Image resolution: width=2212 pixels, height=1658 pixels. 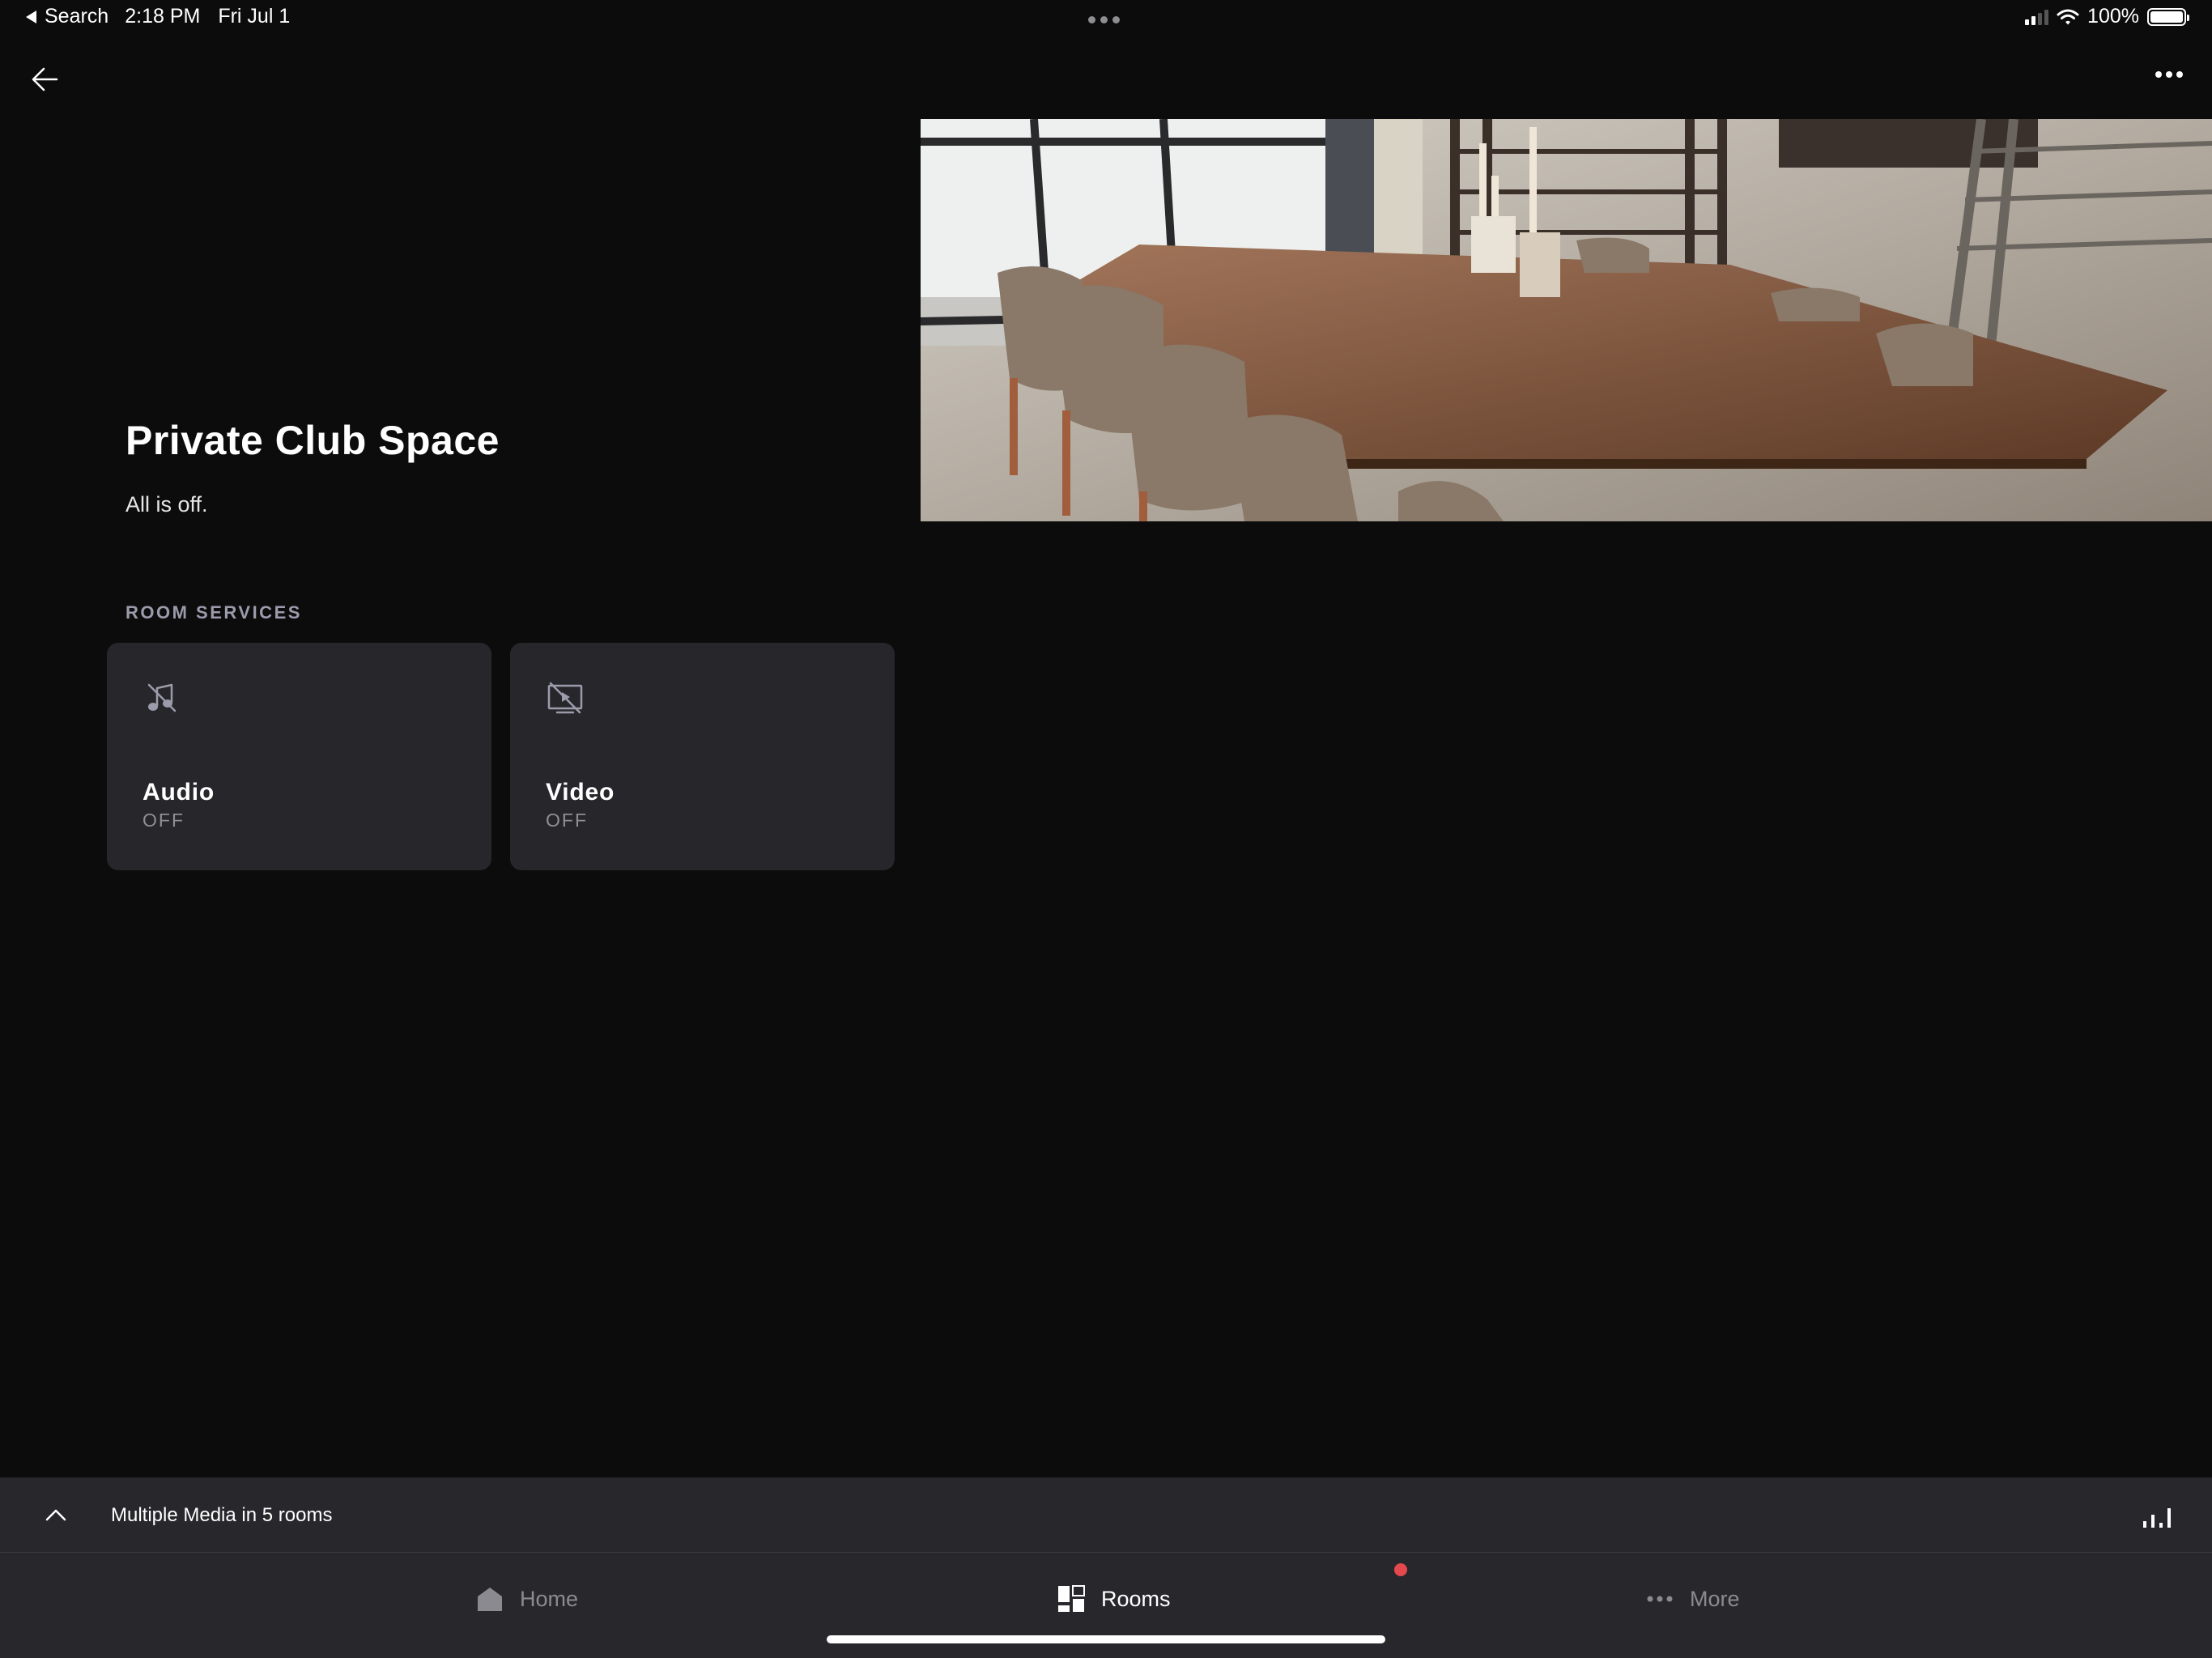 What do you see at coordinates (1401, 1569) in the screenshot?
I see `notification-dot` at bounding box center [1401, 1569].